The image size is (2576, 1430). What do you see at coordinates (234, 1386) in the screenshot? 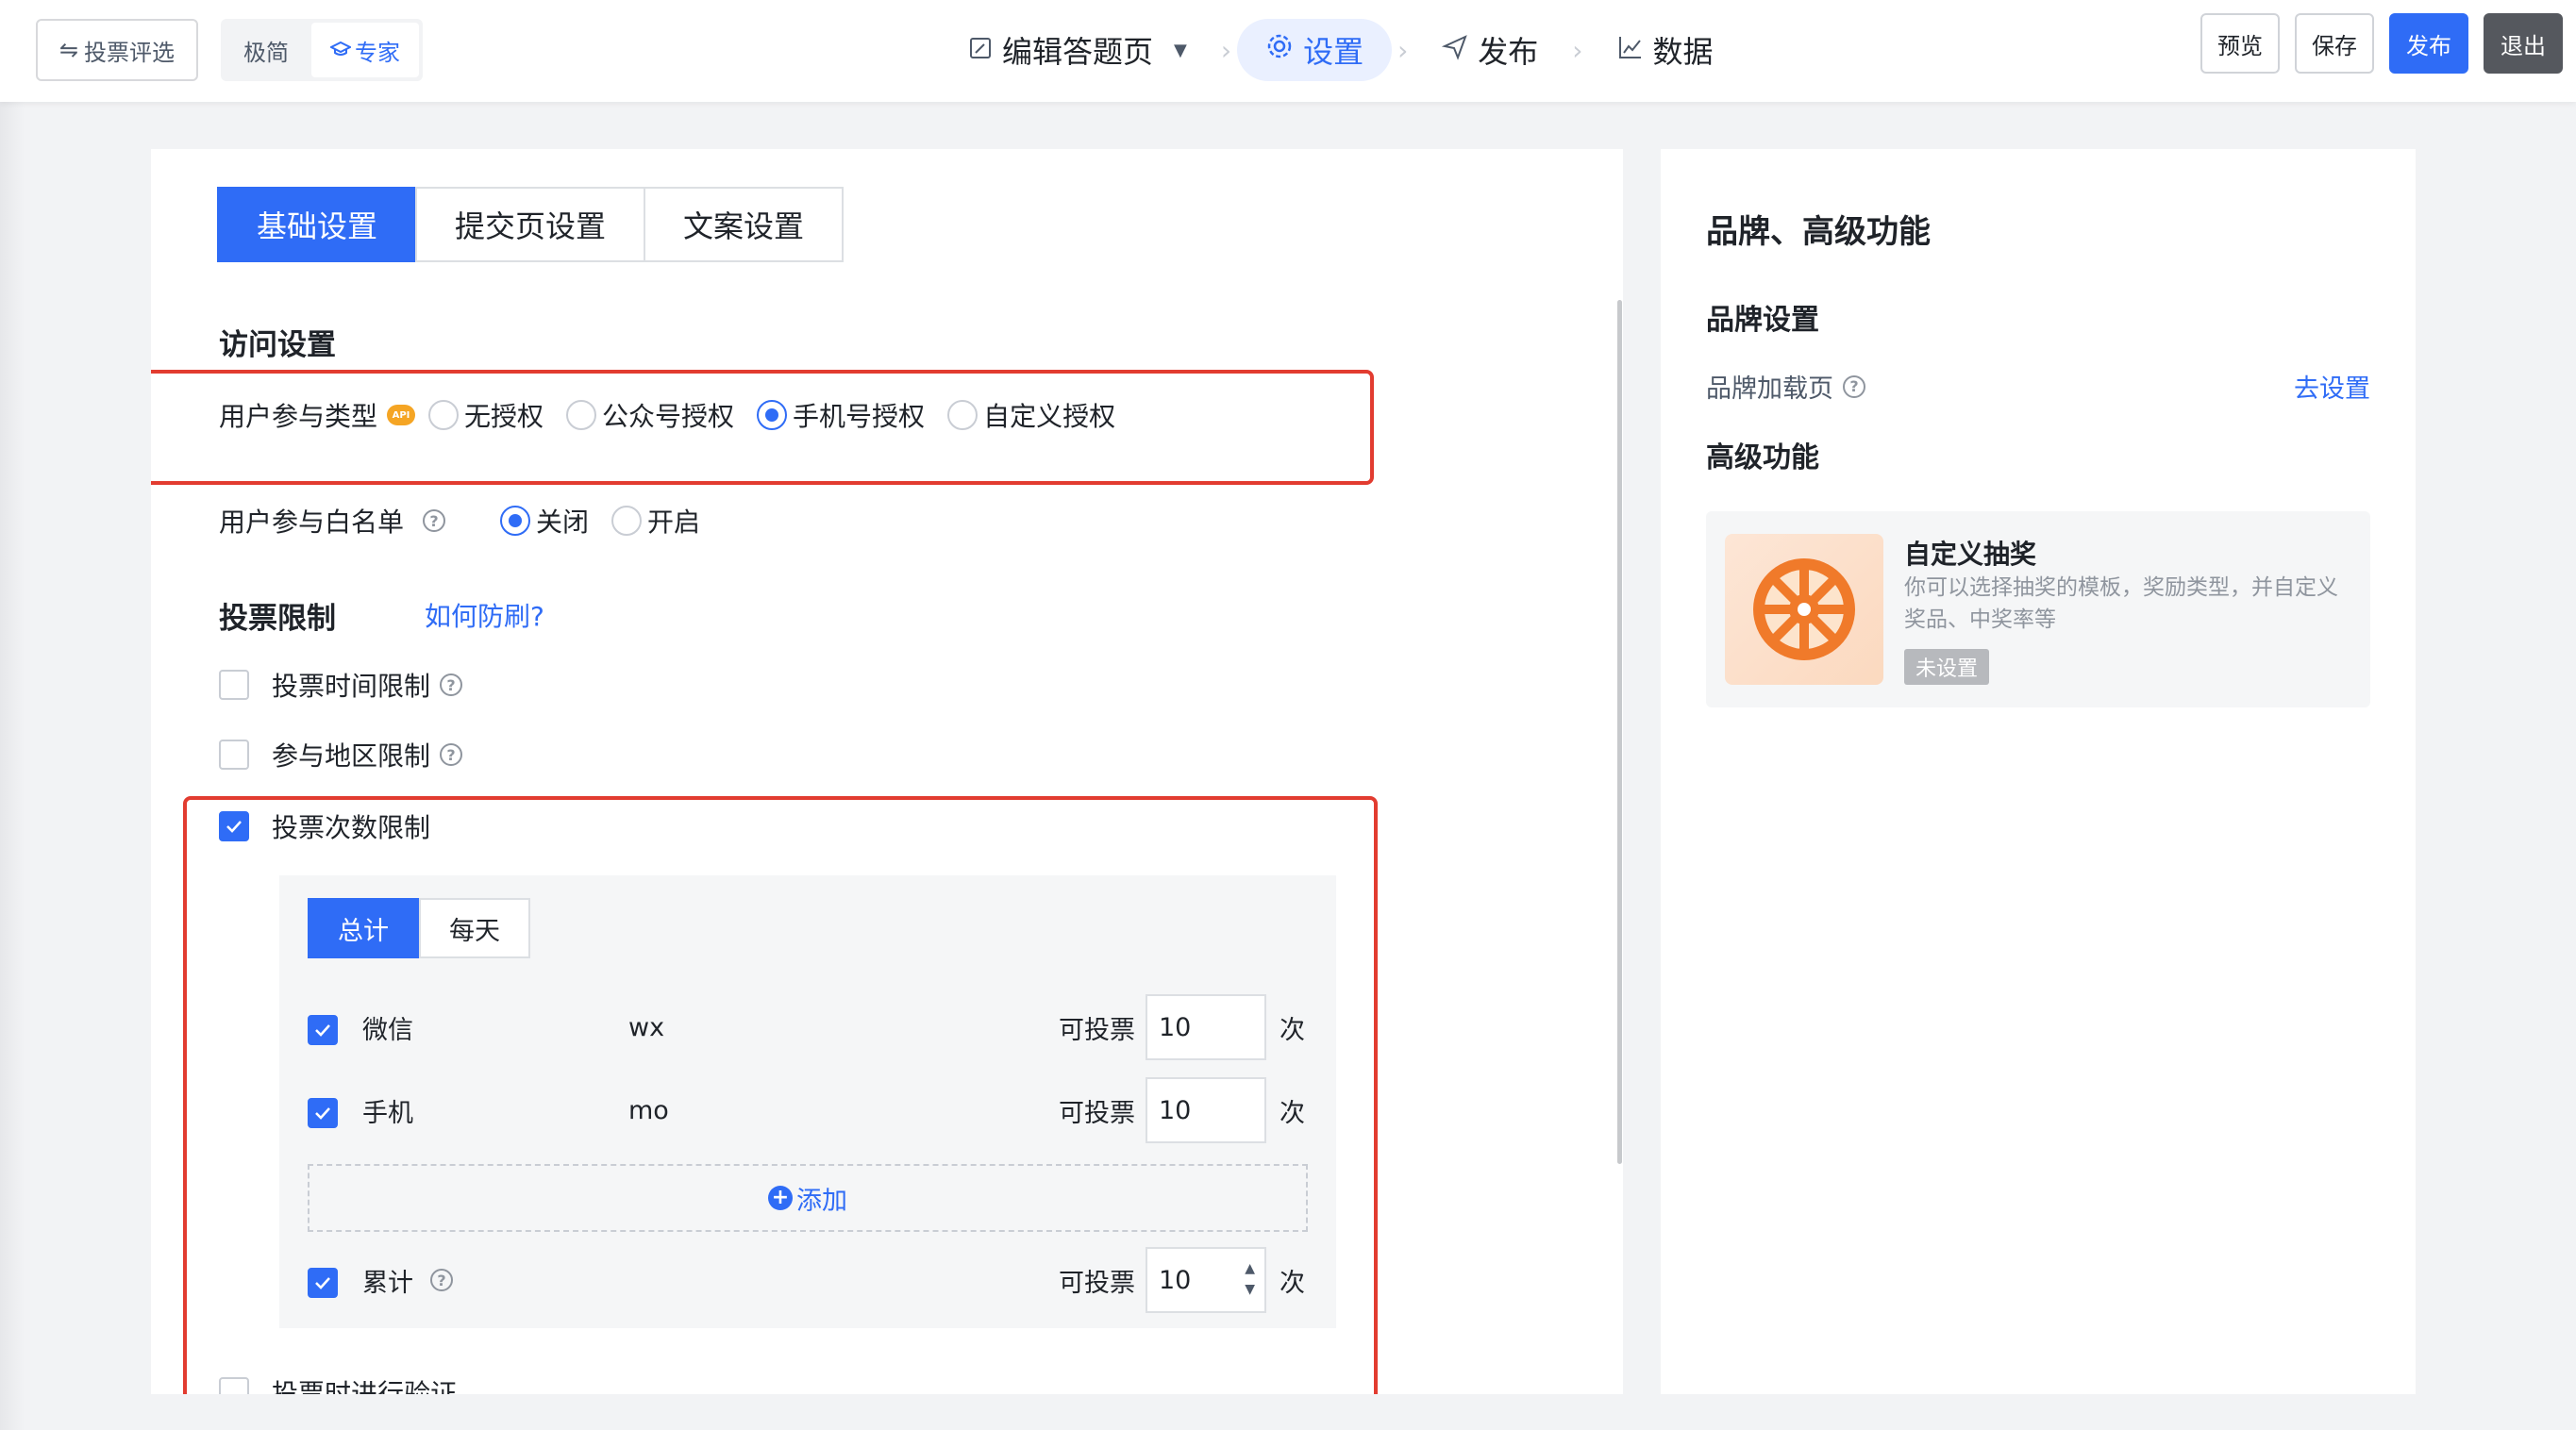
I see `verify-checkbox` at bounding box center [234, 1386].